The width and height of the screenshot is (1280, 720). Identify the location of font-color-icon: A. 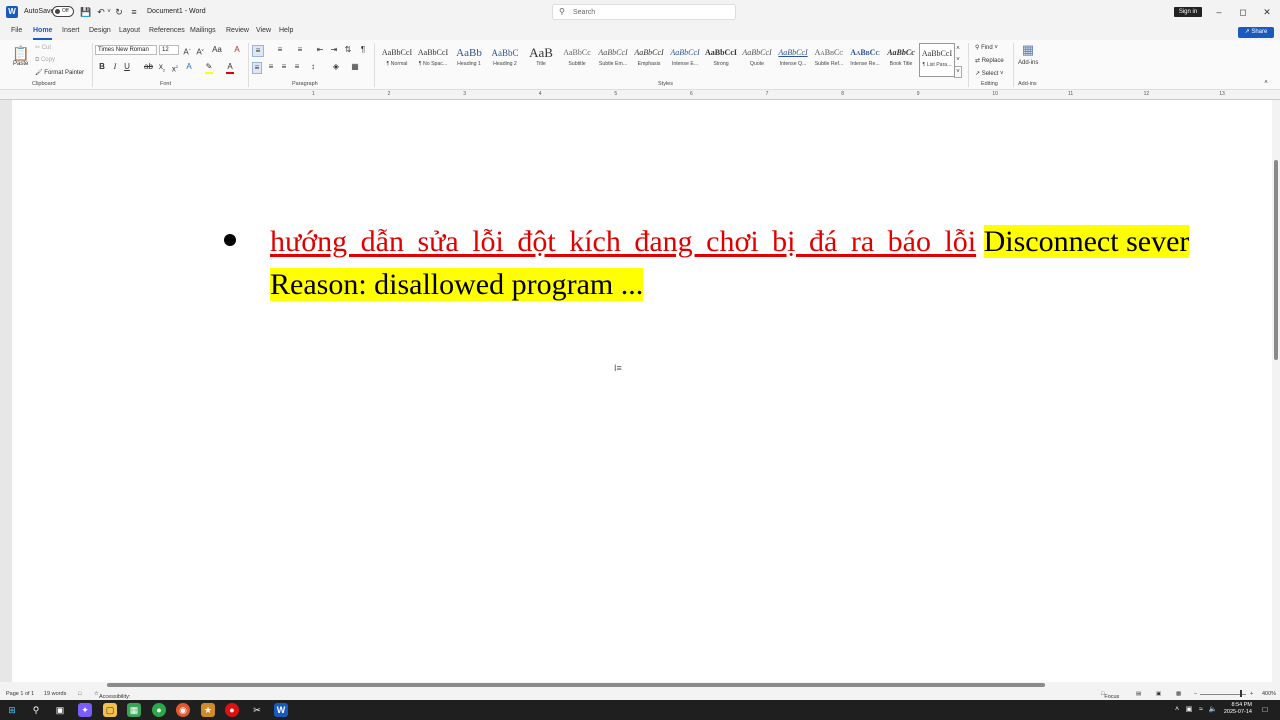
(230, 68).